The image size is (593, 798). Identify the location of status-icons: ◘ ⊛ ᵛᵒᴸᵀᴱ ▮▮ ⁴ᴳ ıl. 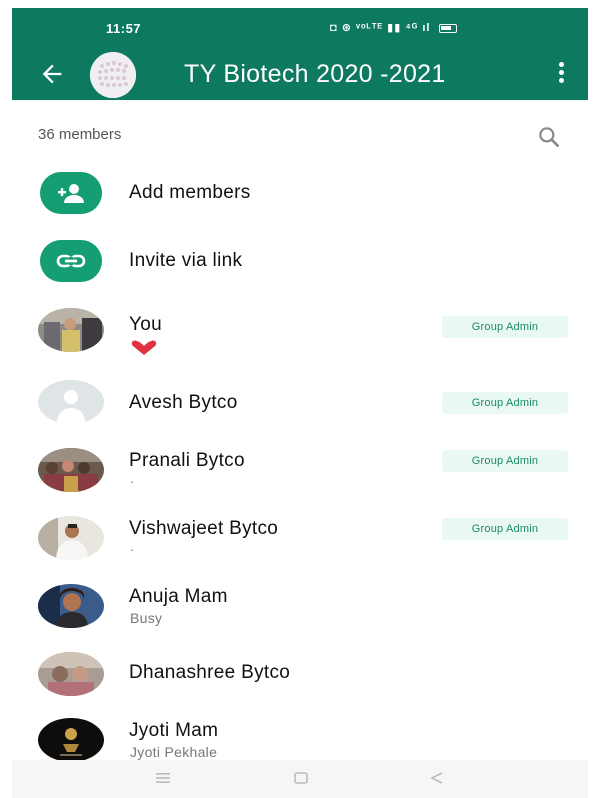
(393, 27).